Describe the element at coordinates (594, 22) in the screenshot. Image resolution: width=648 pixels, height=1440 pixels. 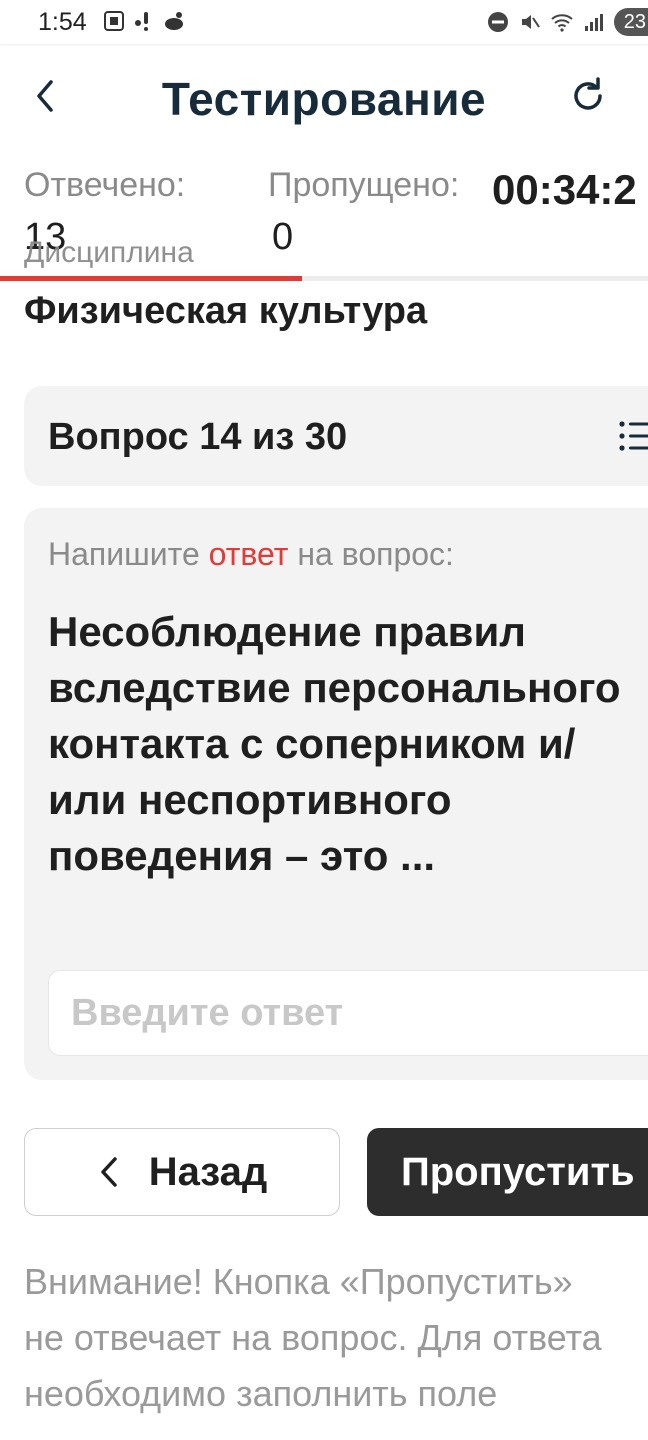
I see `cellular-signal-icon` at that location.